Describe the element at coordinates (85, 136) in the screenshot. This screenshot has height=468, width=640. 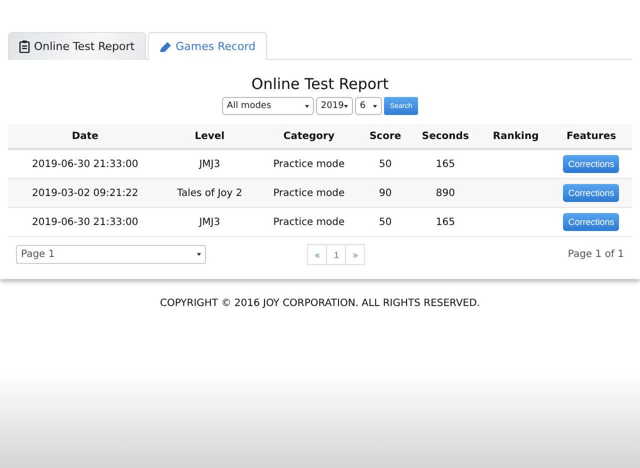
I see `column-header: Date` at that location.